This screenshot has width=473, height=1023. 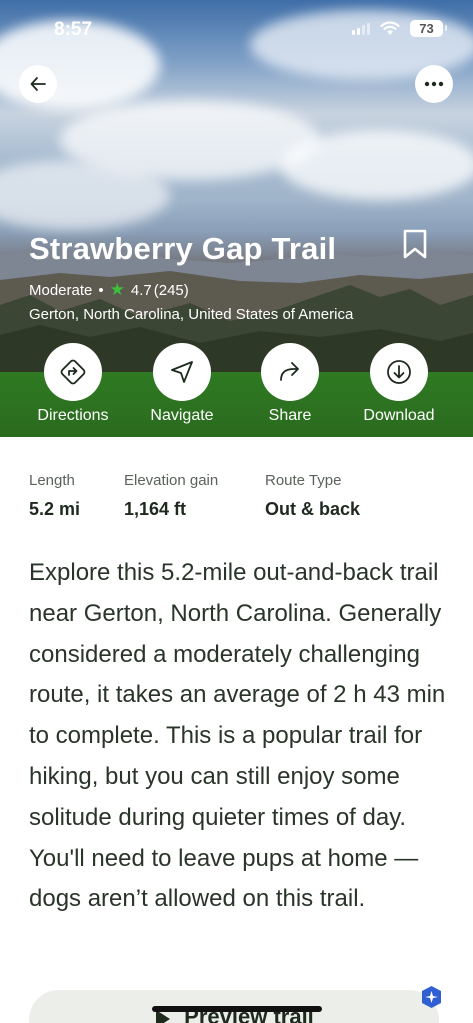 I want to click on stat-length: Length 5.2 mi, so click(x=76, y=496).